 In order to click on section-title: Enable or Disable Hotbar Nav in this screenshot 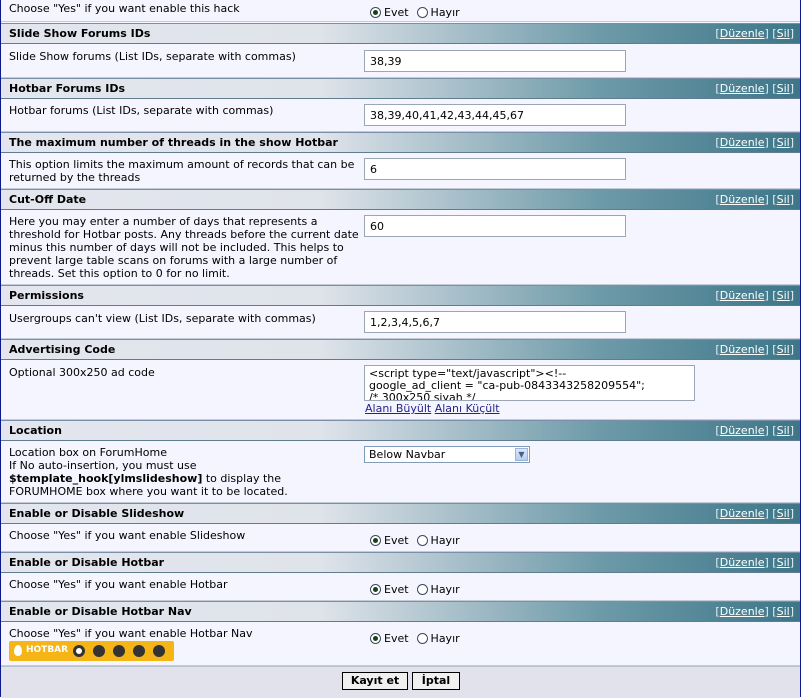, I will do `click(100, 611)`.